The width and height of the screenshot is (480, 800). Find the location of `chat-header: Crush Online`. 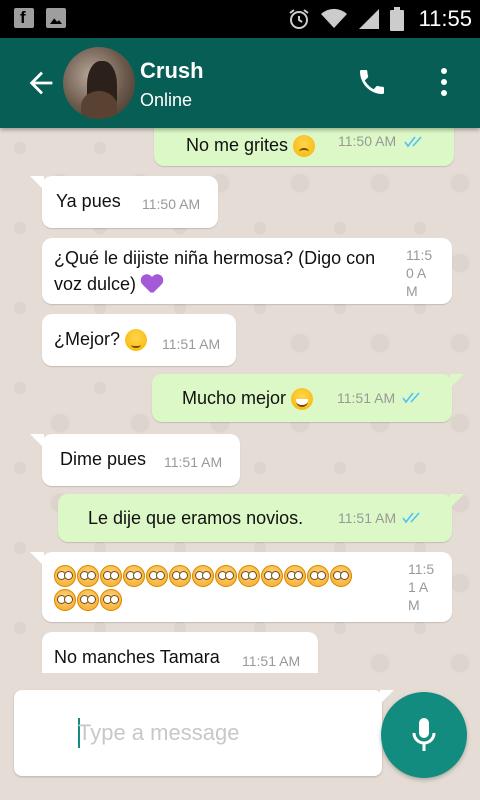

chat-header: Crush Online is located at coordinates (240, 83).